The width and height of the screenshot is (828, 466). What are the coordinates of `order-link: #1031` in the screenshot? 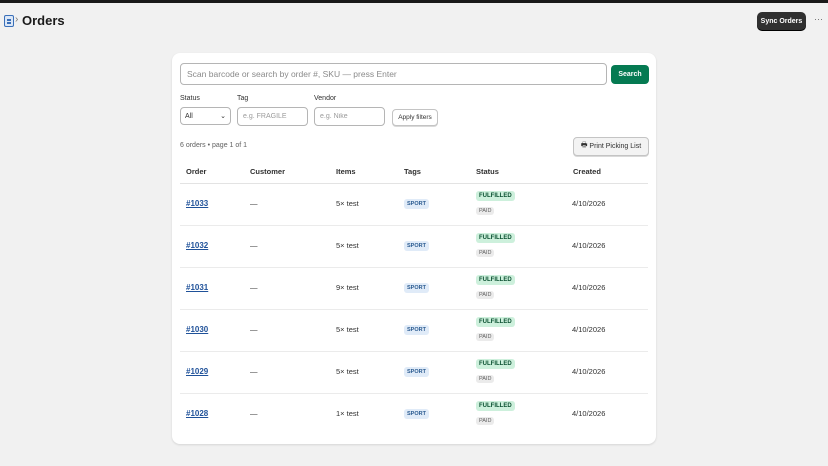 It's located at (197, 287).